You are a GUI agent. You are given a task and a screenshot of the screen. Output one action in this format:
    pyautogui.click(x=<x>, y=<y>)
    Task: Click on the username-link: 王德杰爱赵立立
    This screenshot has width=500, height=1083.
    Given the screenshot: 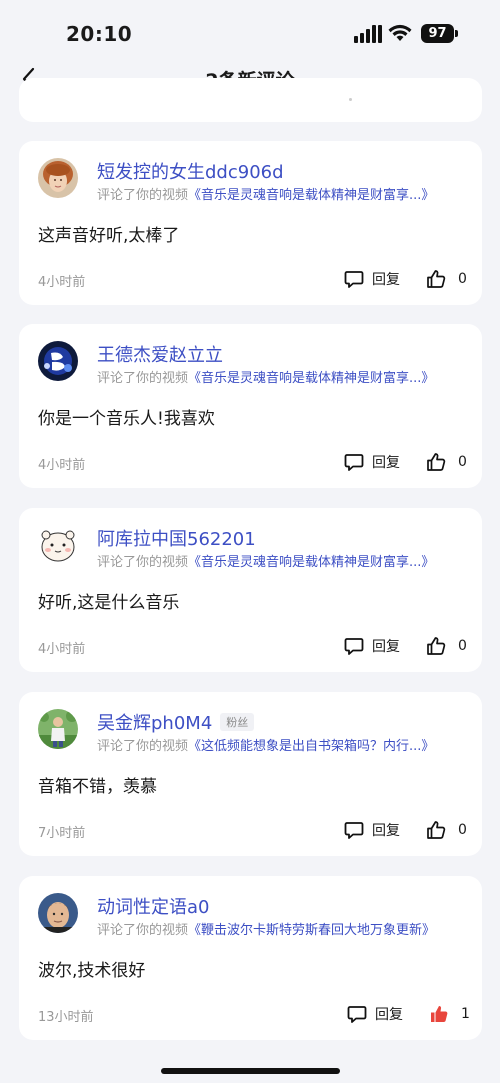 What is the action you would take?
    pyautogui.click(x=160, y=354)
    